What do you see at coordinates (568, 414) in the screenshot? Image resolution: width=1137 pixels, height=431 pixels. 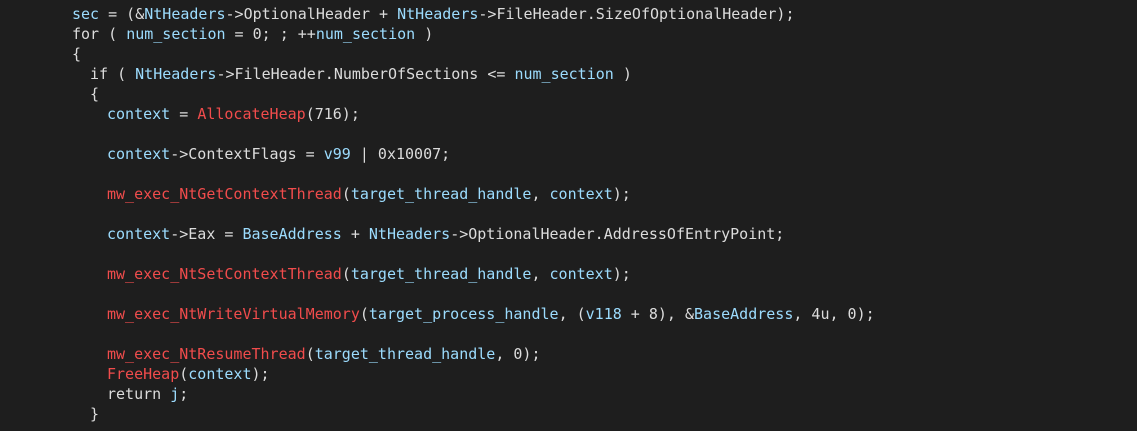 I see `code-line: }` at bounding box center [568, 414].